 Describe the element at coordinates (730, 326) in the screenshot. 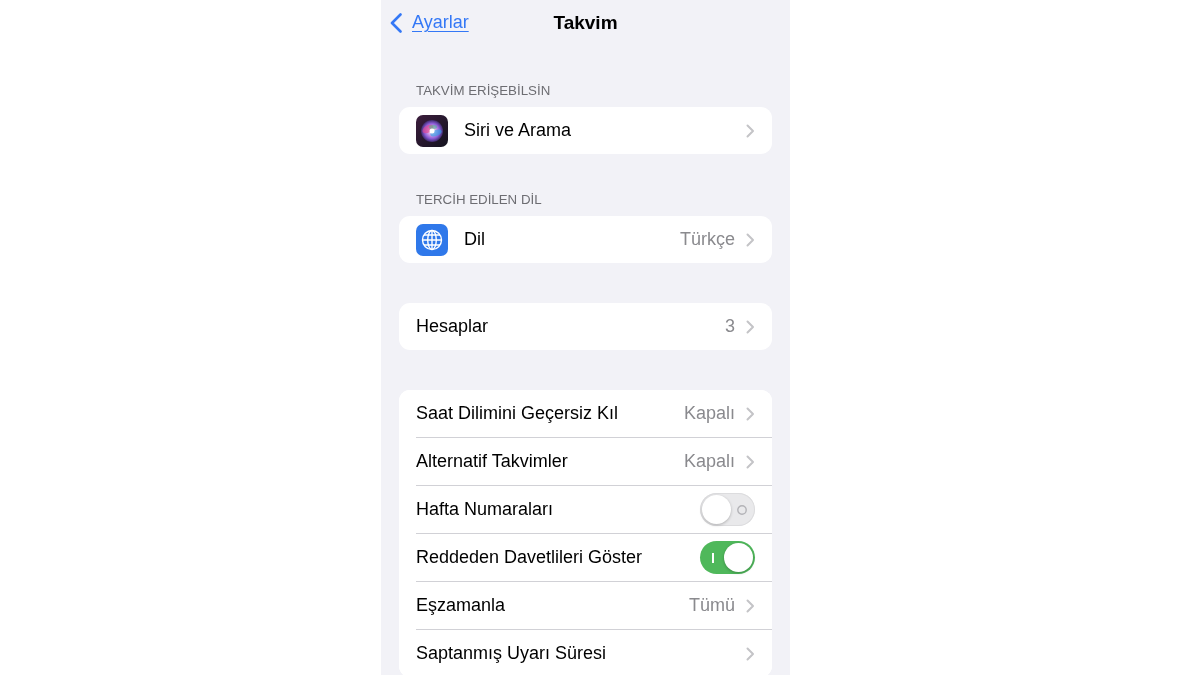

I see `setting-value: 3` at that location.